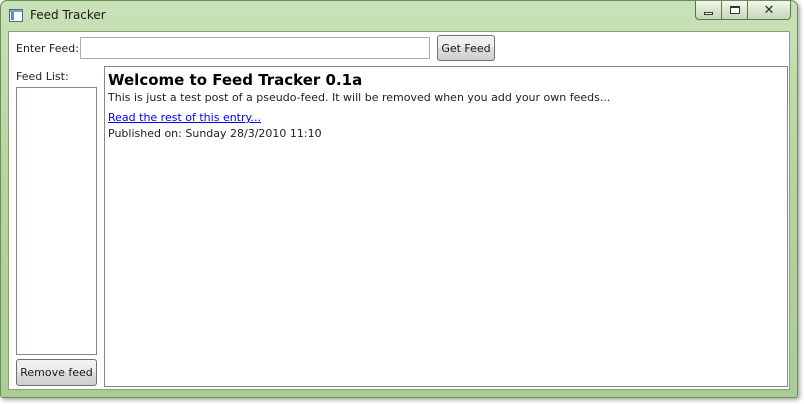 The height and width of the screenshot is (404, 804). What do you see at coordinates (708, 13) in the screenshot?
I see `minimize-icon` at bounding box center [708, 13].